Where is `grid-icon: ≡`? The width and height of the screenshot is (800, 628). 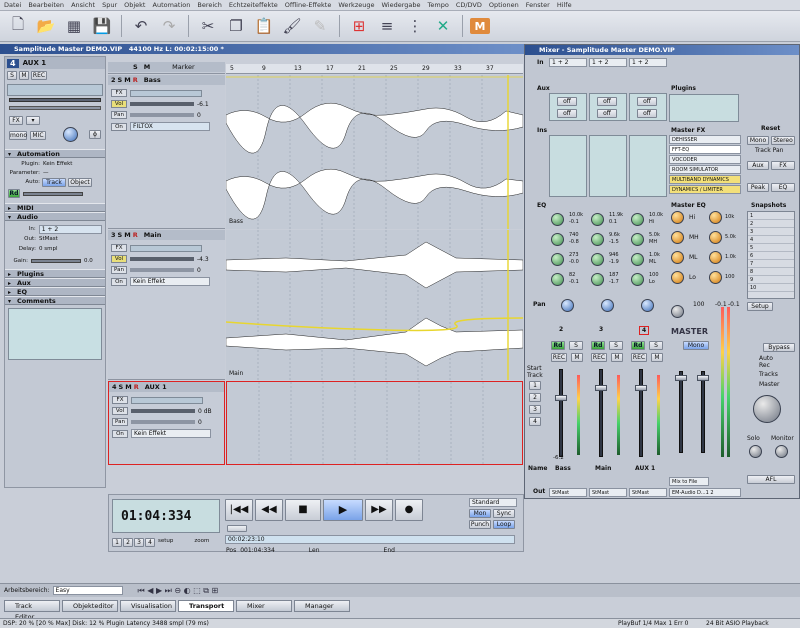 grid-icon: ≡ is located at coordinates (387, 26).